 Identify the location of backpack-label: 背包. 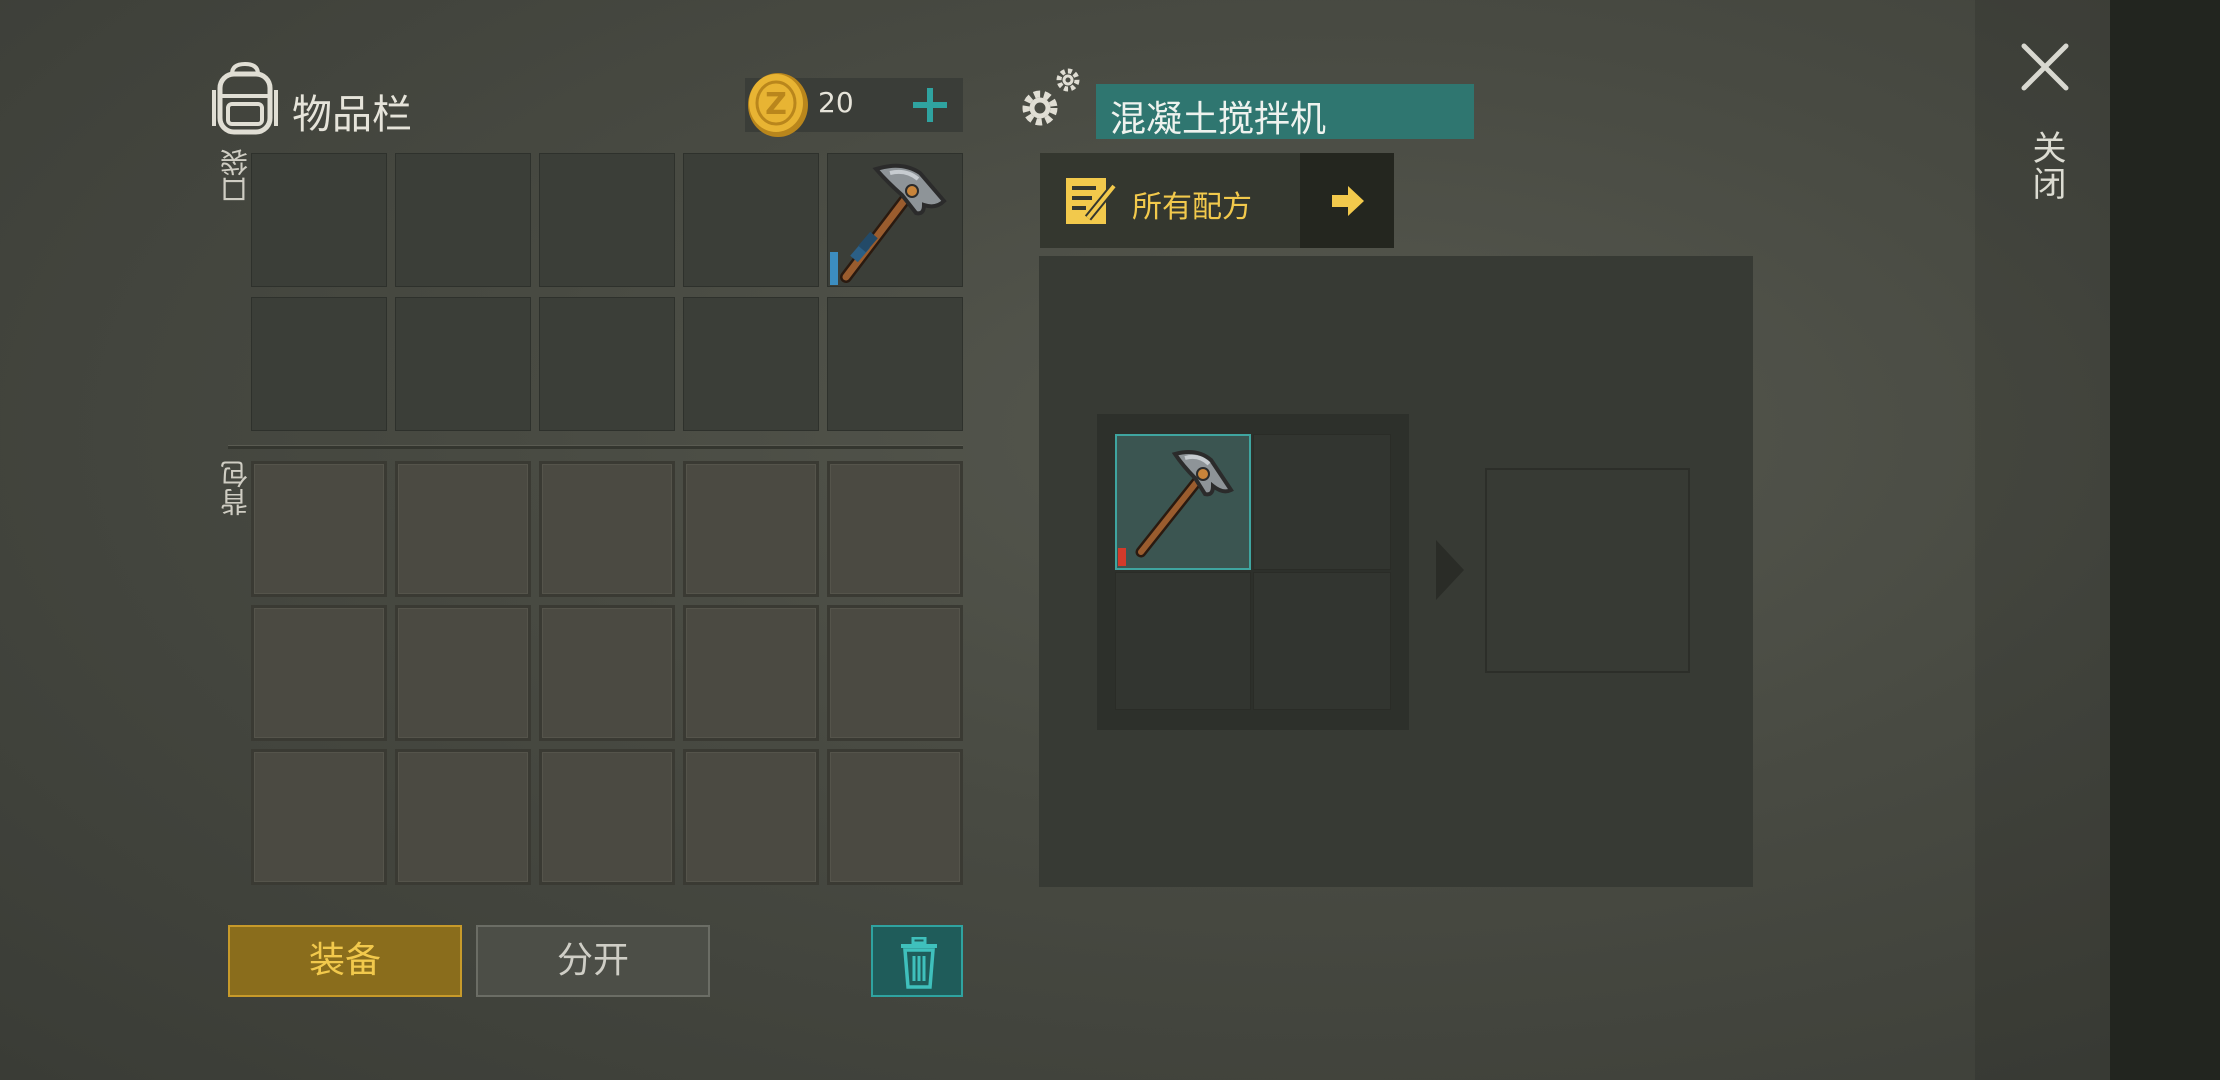
(235, 488).